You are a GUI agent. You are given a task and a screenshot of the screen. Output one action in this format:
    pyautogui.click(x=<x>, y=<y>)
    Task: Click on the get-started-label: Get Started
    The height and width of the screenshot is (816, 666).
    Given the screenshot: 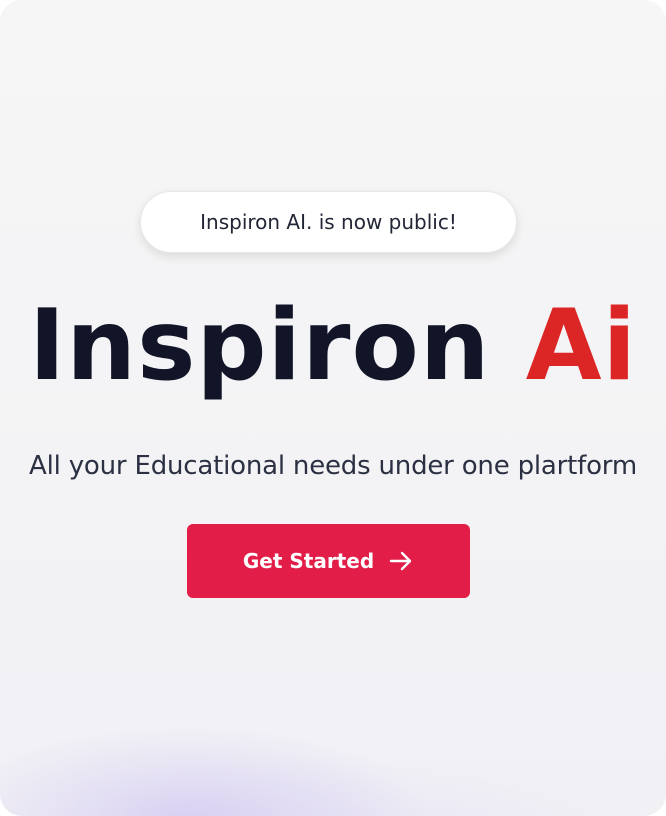 What is the action you would take?
    pyautogui.click(x=308, y=561)
    